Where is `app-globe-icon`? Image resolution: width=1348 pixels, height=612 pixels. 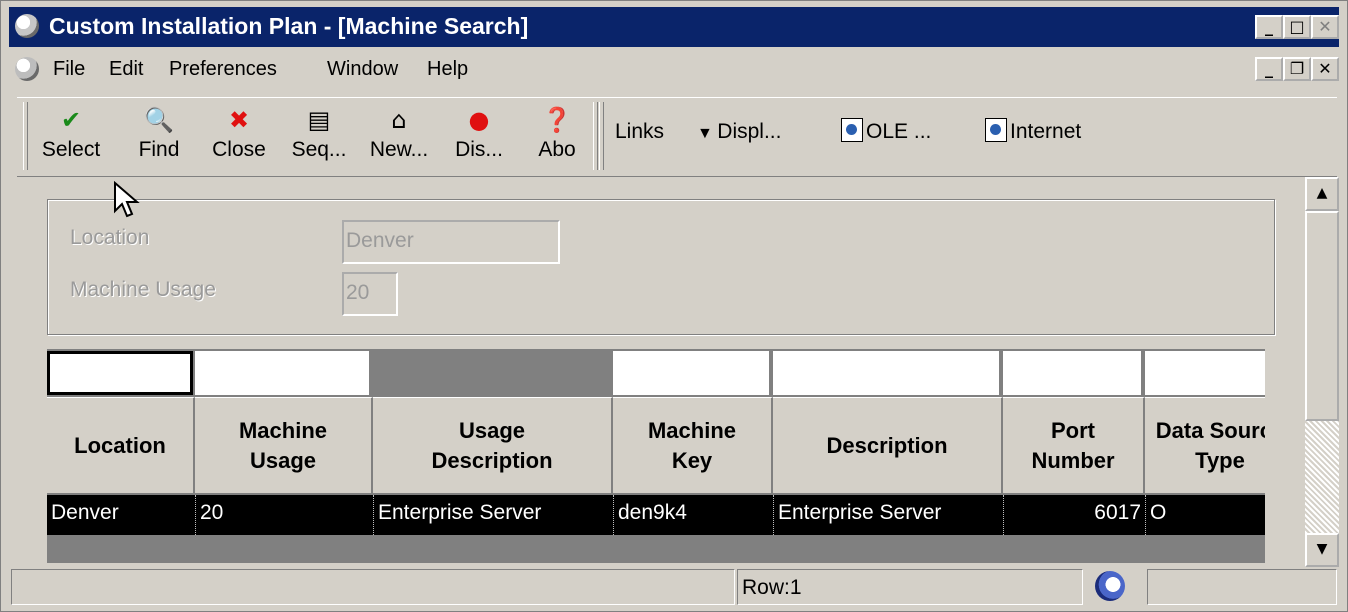
app-globe-icon is located at coordinates (27, 26).